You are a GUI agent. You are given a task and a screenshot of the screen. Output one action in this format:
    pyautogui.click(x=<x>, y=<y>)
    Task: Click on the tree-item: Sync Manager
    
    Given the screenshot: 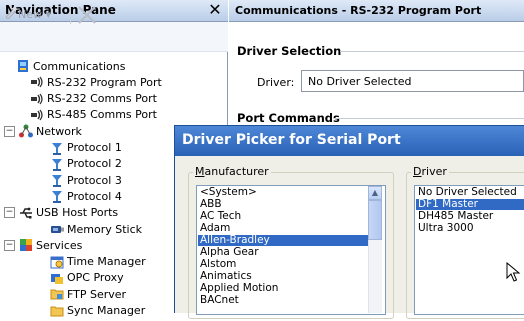 What is the action you would take?
    pyautogui.click(x=97, y=311)
    